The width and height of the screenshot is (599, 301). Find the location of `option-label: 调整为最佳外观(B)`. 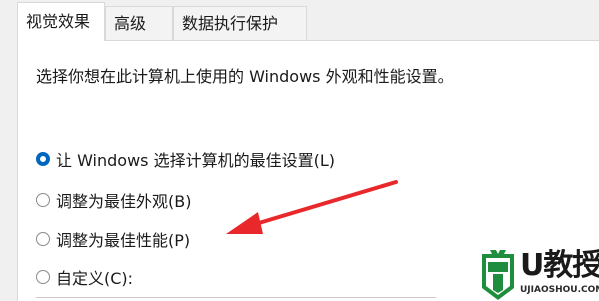

option-label: 调整为最佳外观(B) is located at coordinates (124, 201).